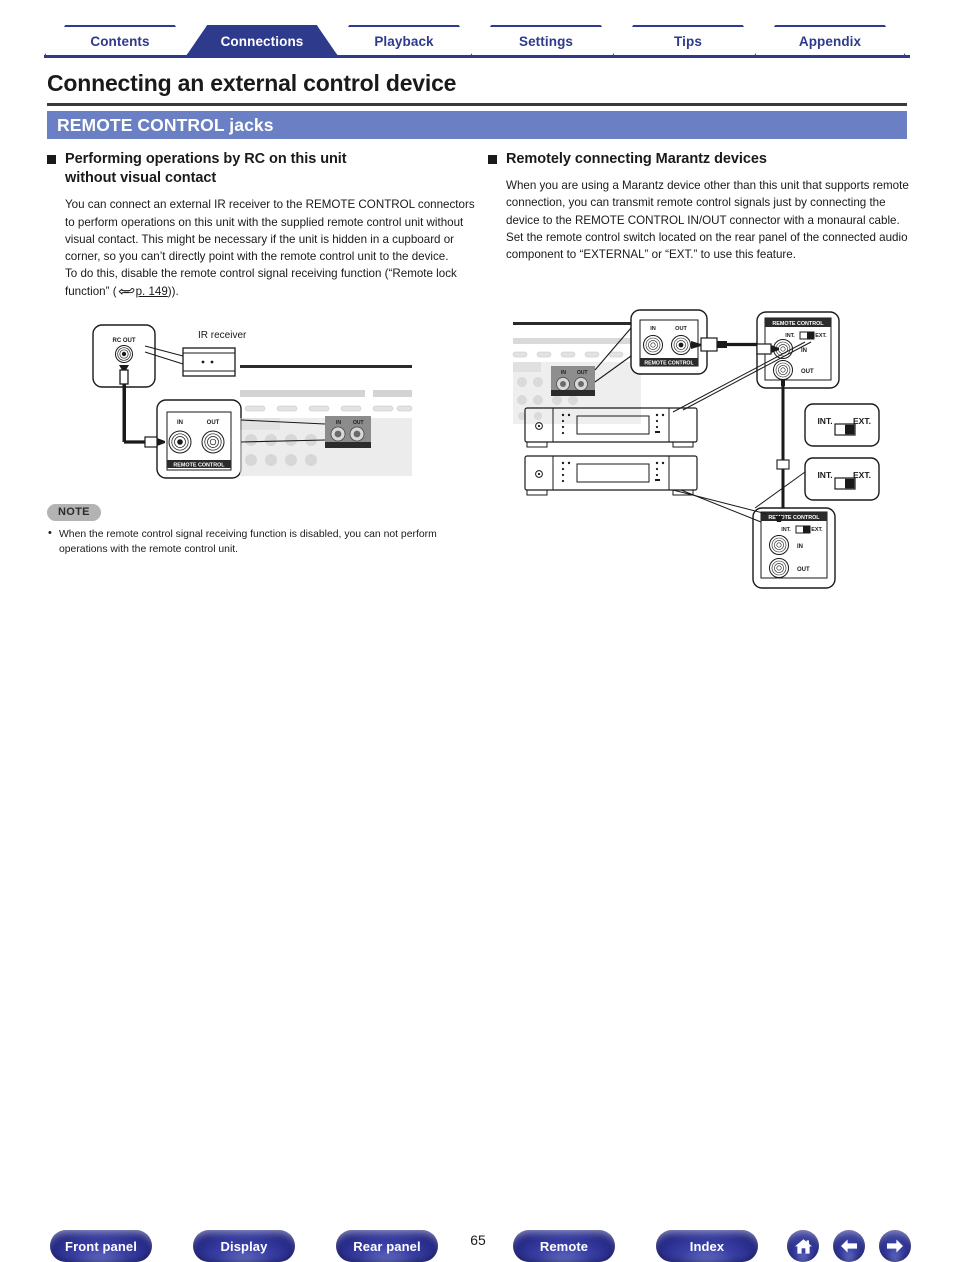 This screenshot has height=1262, width=954. What do you see at coordinates (152, 291) in the screenshot?
I see `page-reference-link: p. 149` at bounding box center [152, 291].